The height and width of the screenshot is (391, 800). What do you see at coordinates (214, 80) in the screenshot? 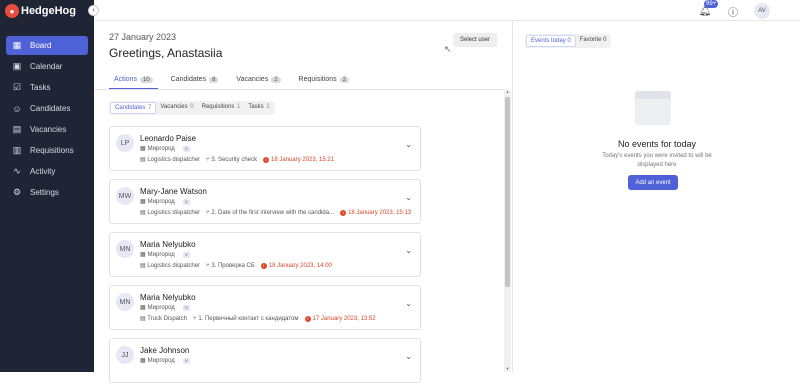
I see `tab-count: 8` at bounding box center [214, 80].